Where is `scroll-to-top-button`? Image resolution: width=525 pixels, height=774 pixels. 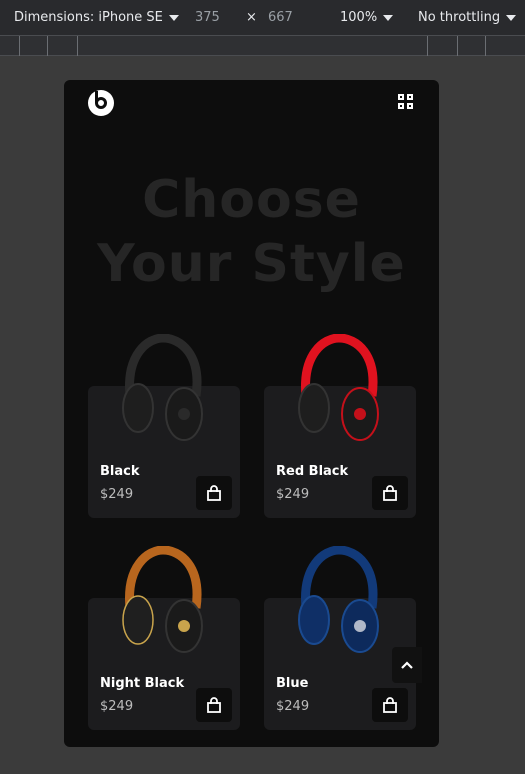 scroll-to-top-button is located at coordinates (407, 665).